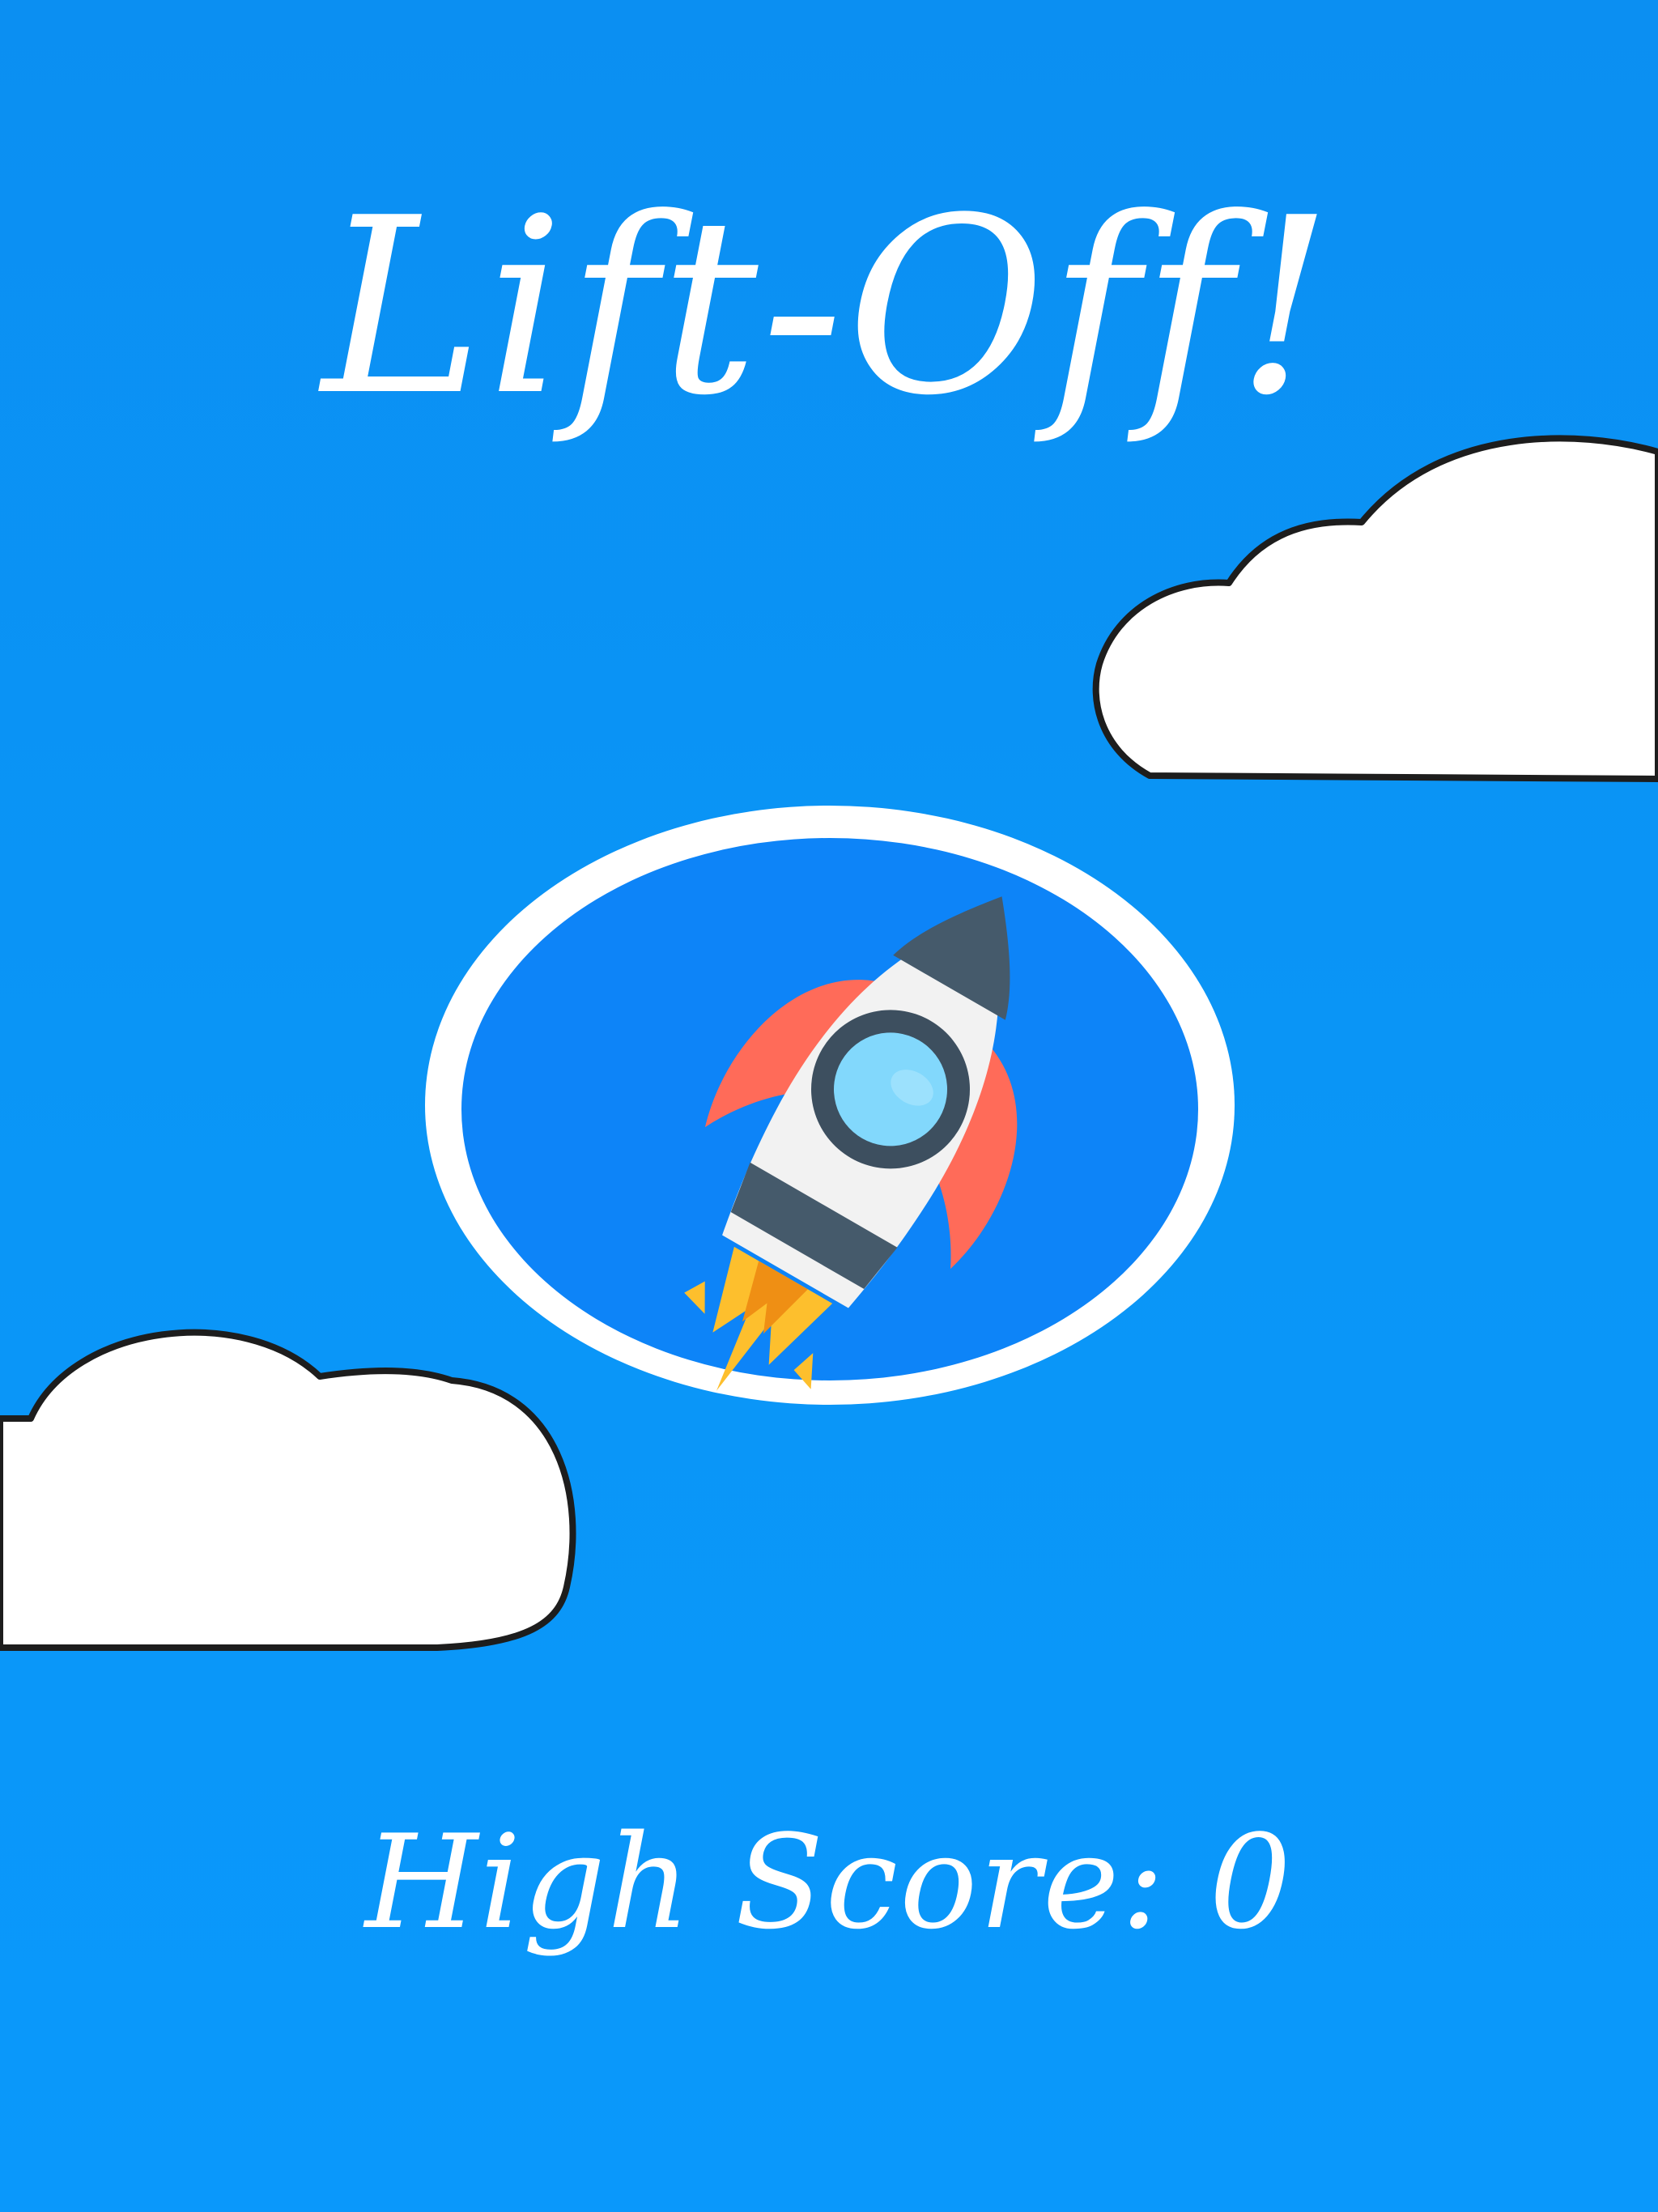 The image size is (1658, 2212). I want to click on game-title: Lift-Off!, so click(829, 307).